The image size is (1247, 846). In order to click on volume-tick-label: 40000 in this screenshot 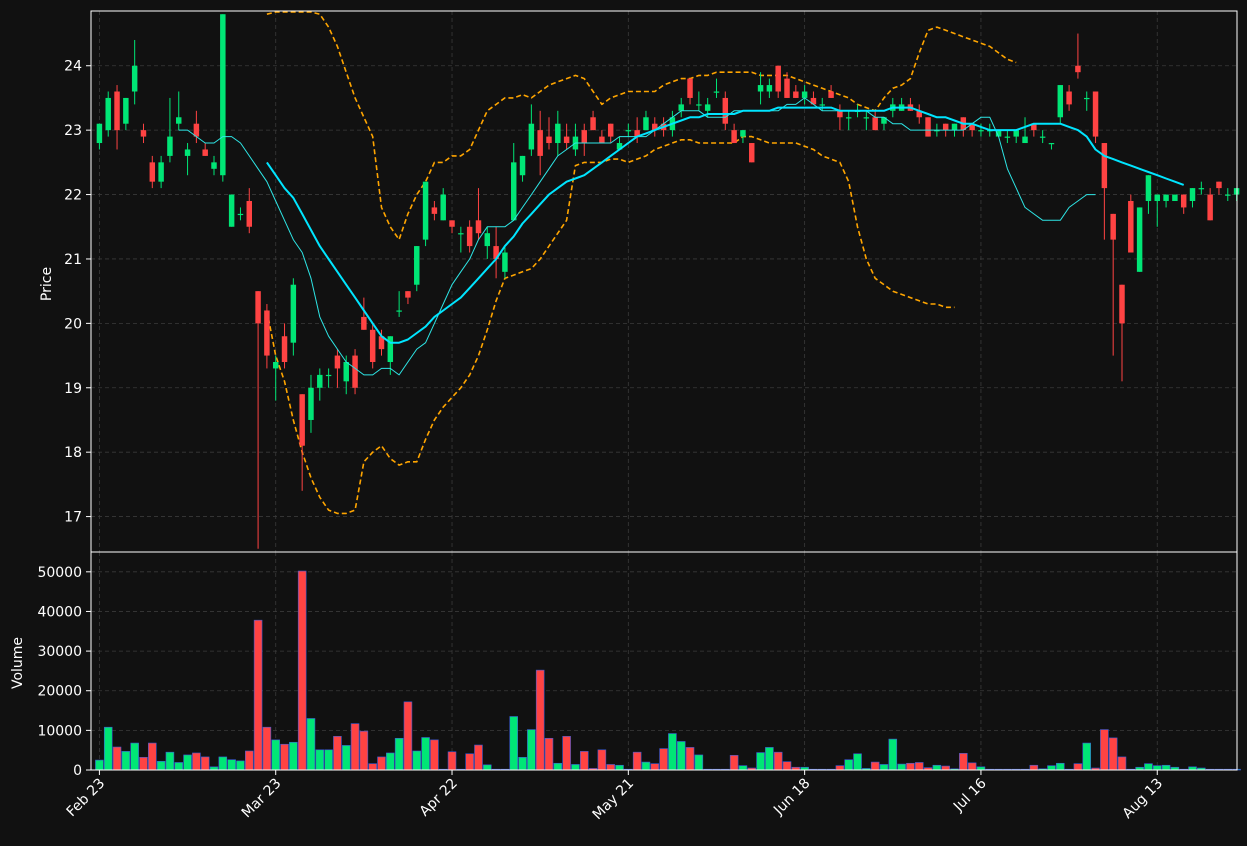, I will do `click(59, 612)`.